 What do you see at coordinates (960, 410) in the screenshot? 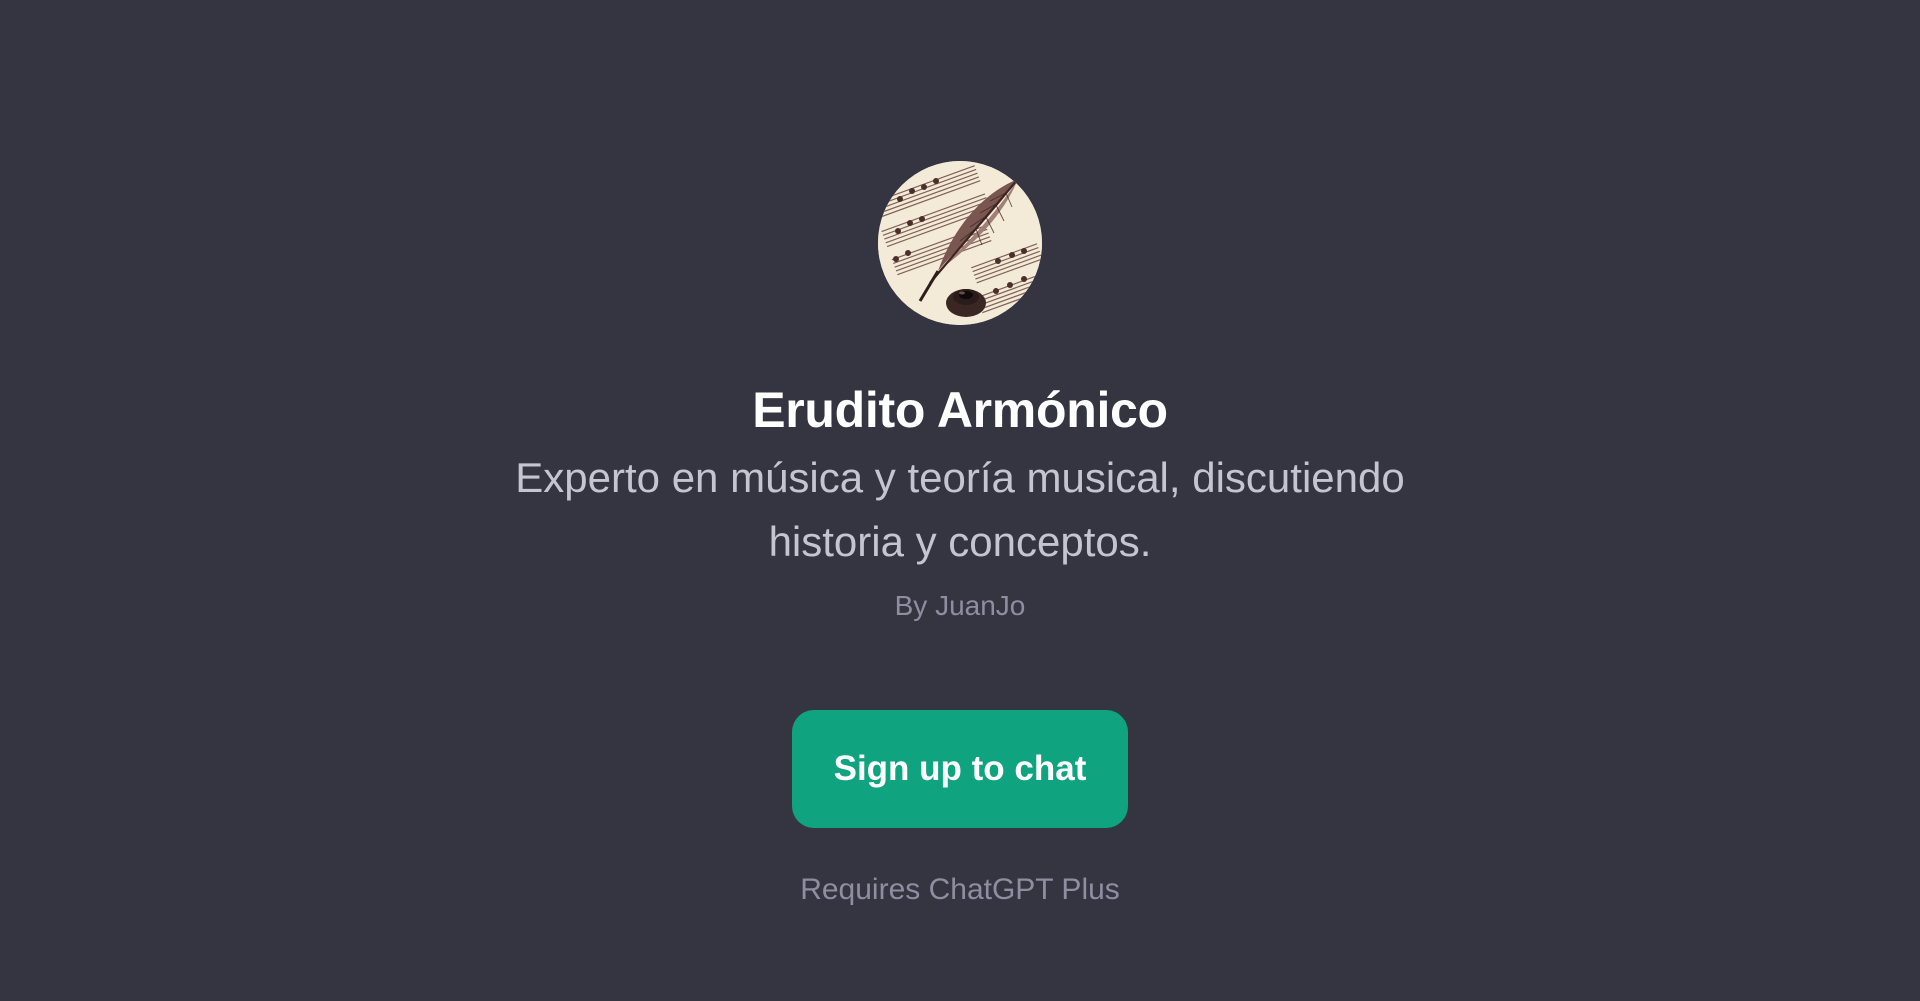
I see `gpt-title: Erudito Armónico` at bounding box center [960, 410].